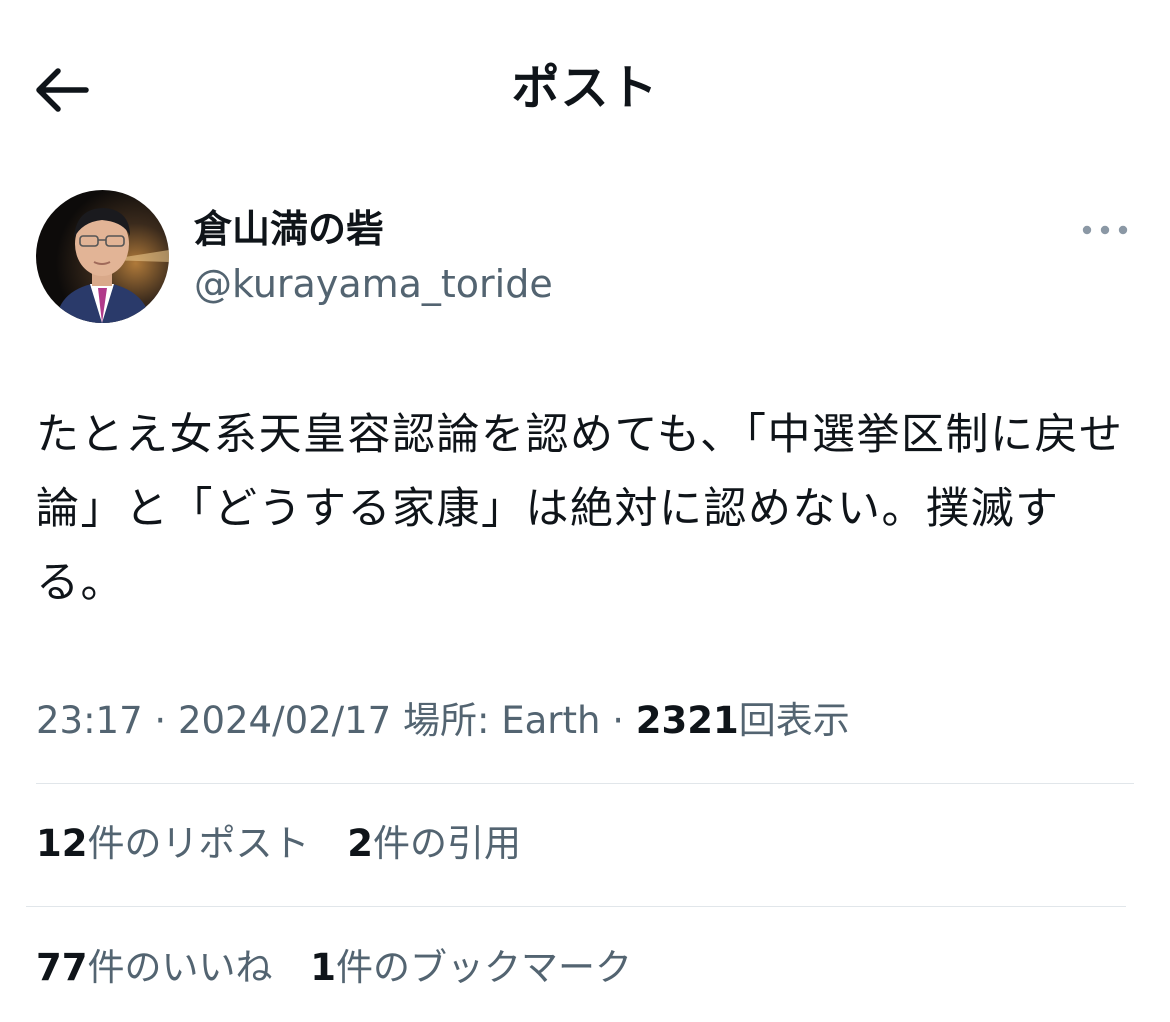 The width and height of the screenshot is (1170, 1022). I want to click on stats-row-likes: 77件のいいね 1件のブックマーク, so click(586, 968).